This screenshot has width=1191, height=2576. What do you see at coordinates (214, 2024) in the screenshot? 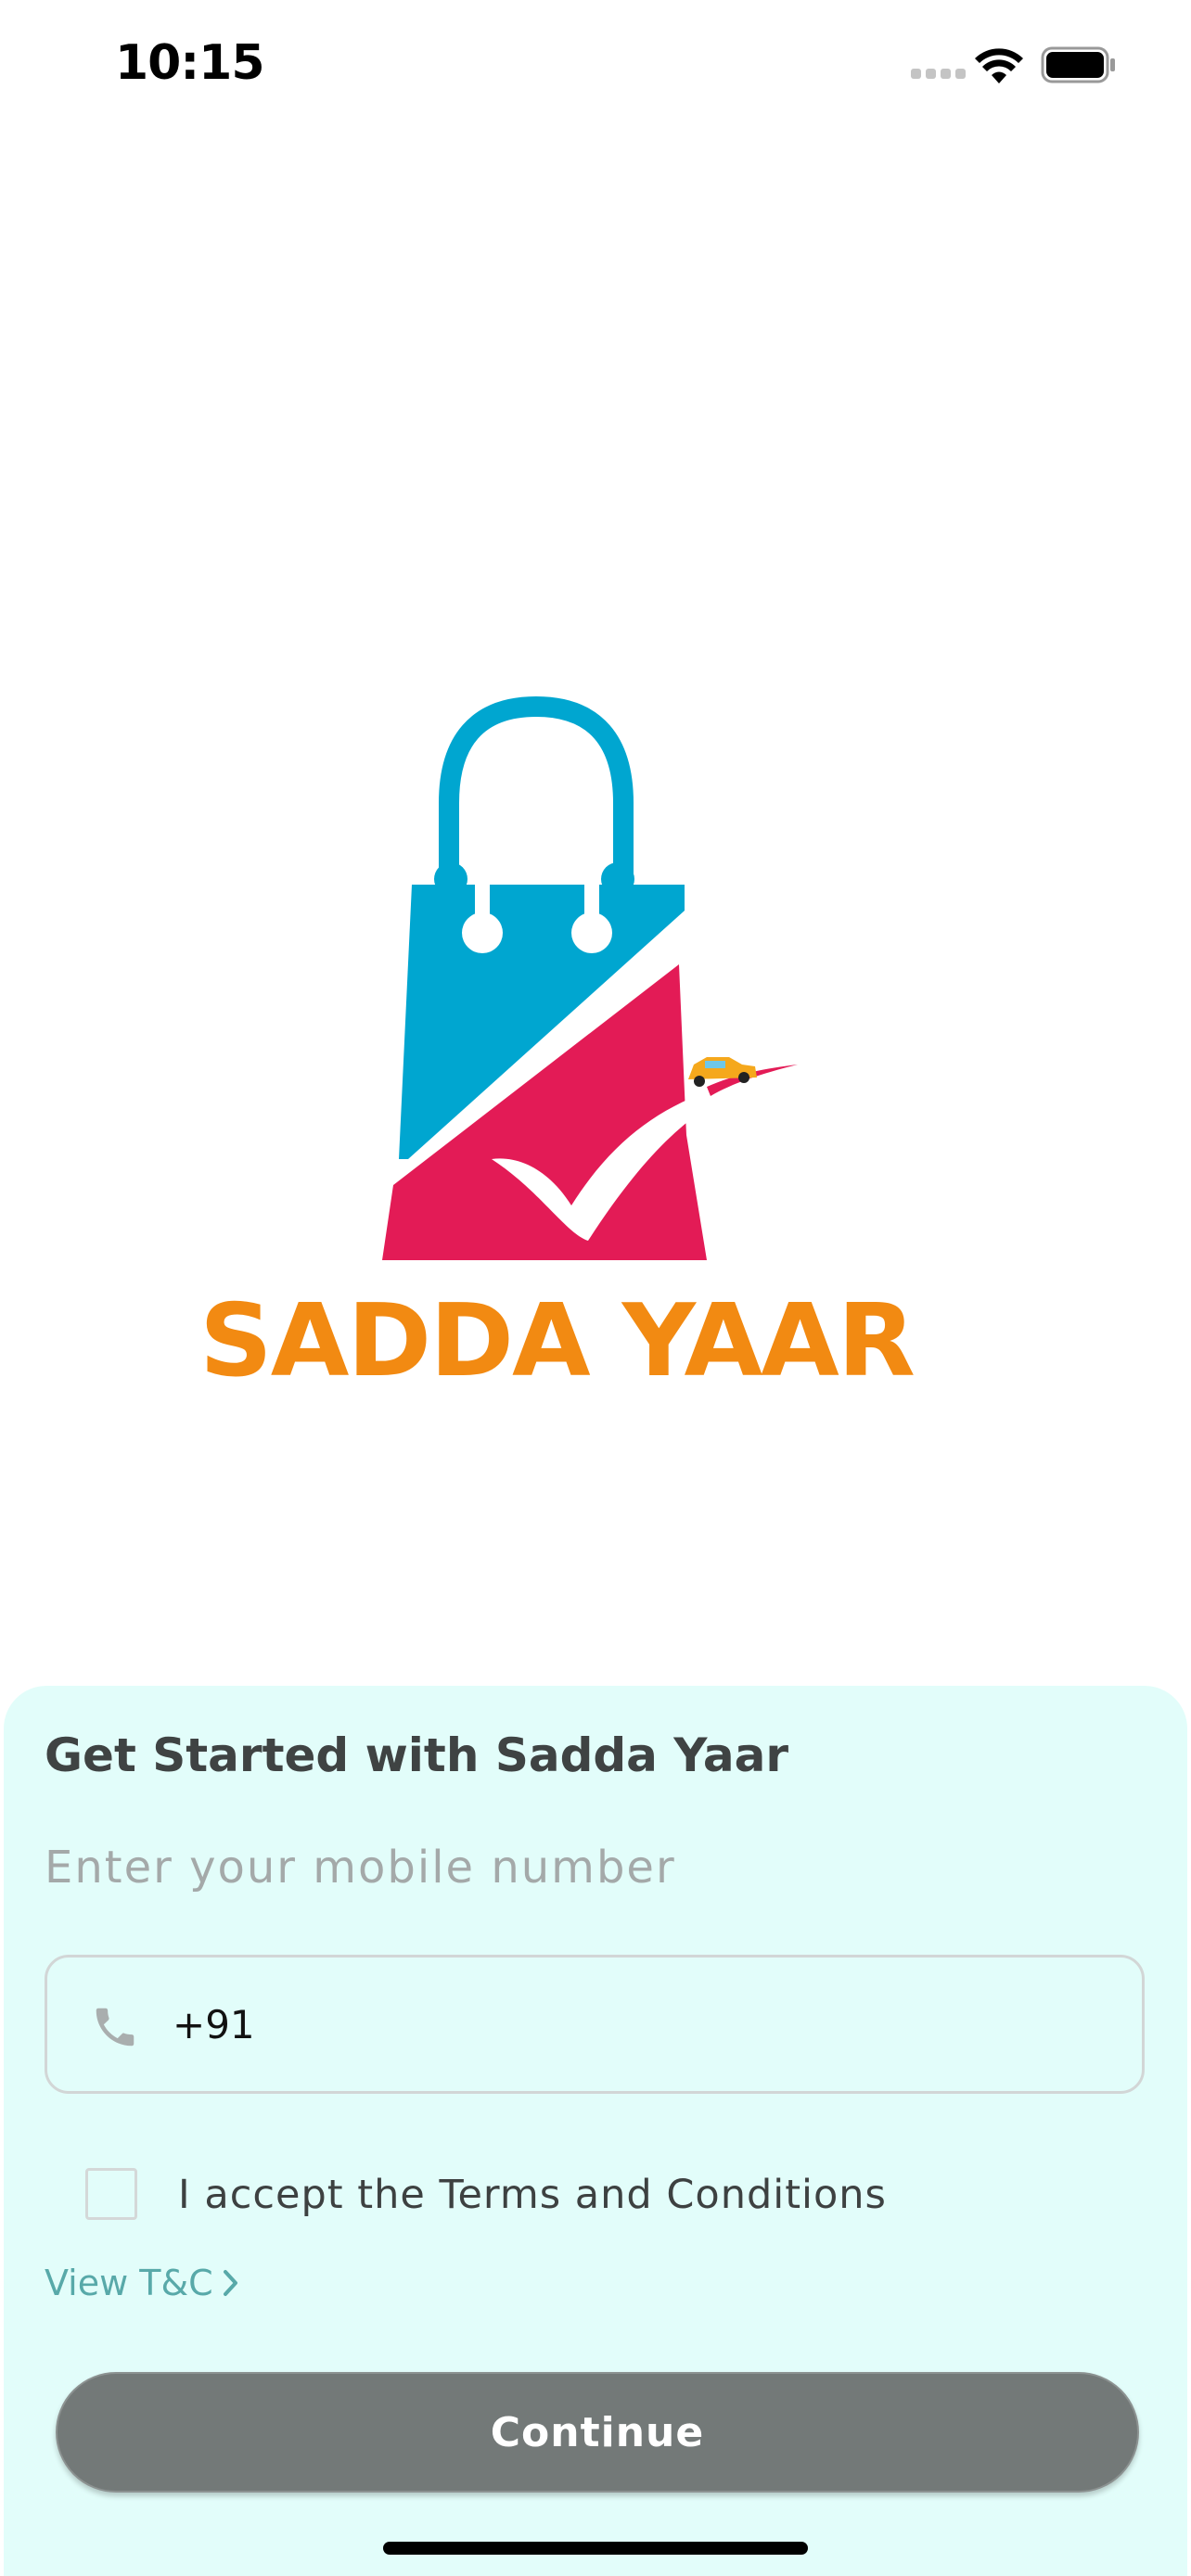
I see `country-code: +91` at bounding box center [214, 2024].